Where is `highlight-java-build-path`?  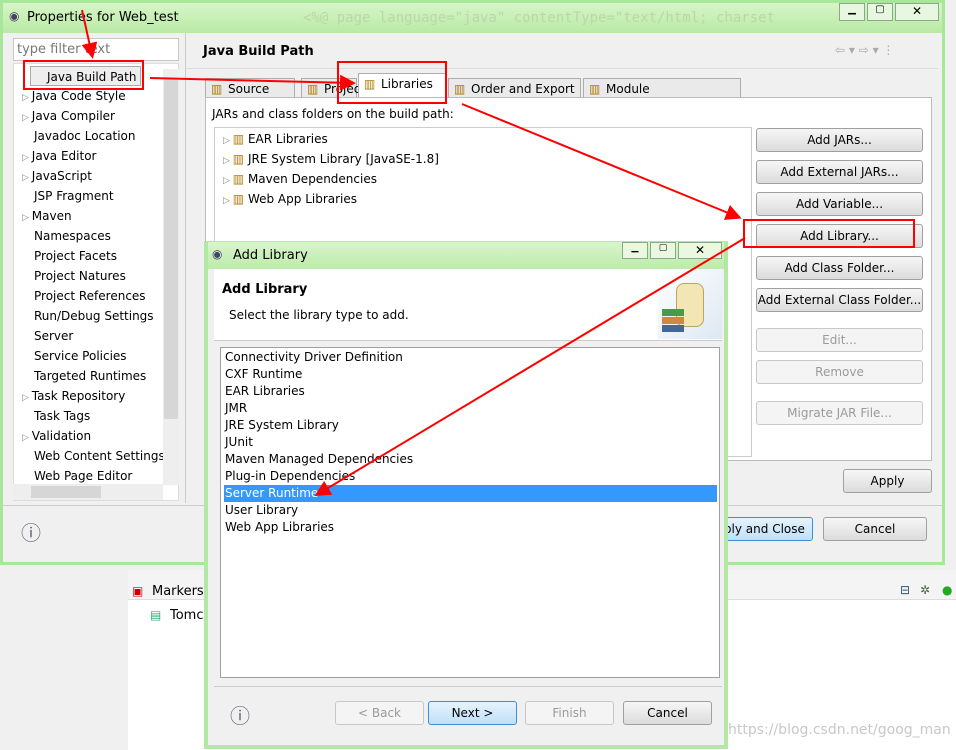
highlight-java-build-path is located at coordinates (83, 75).